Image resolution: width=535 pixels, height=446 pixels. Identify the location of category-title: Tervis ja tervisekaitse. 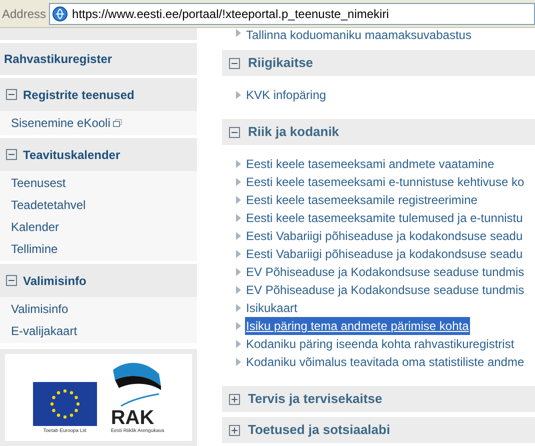
(315, 399).